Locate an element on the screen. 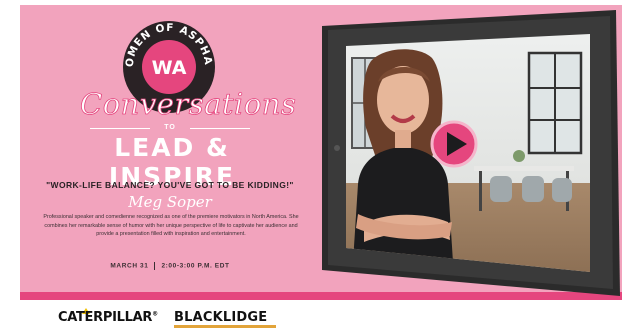 Image resolution: width=622 pixels, height=333 pixels. caterpillar-logo: CATERPILLAR® is located at coordinates (108, 317).